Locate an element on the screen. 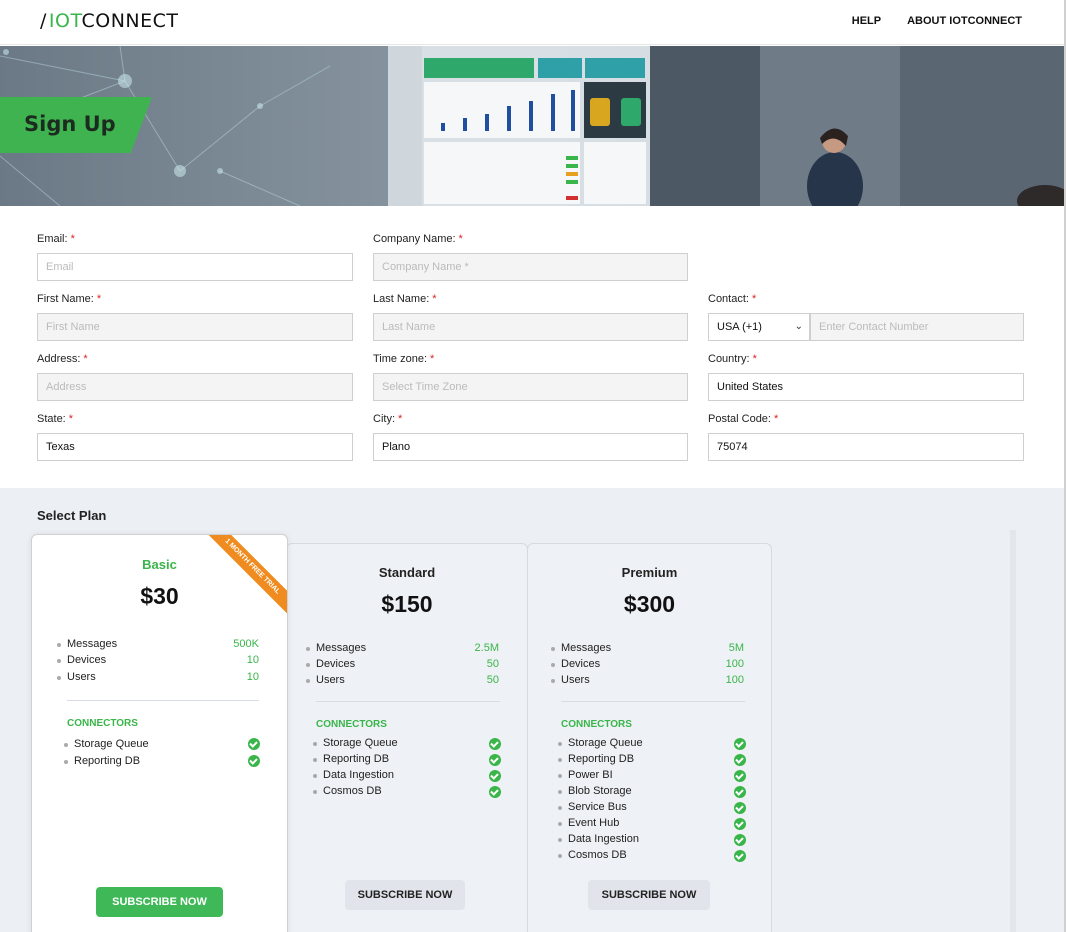 The width and height of the screenshot is (1066, 932). country-code-value: USA (+1) is located at coordinates (739, 327).